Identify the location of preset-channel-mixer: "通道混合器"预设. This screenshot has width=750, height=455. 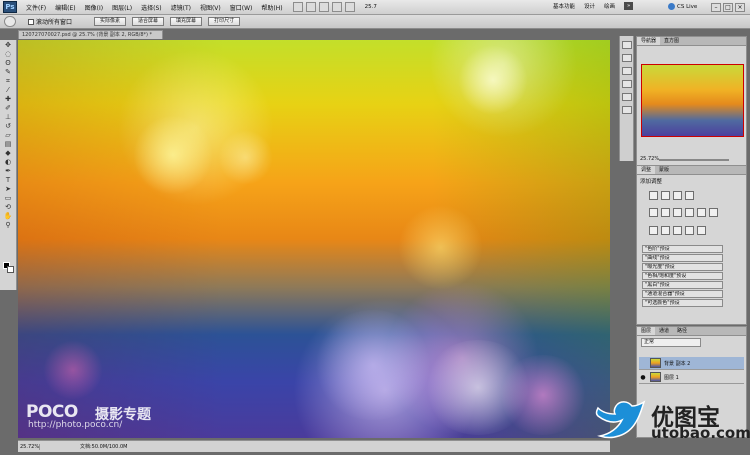
(682, 294).